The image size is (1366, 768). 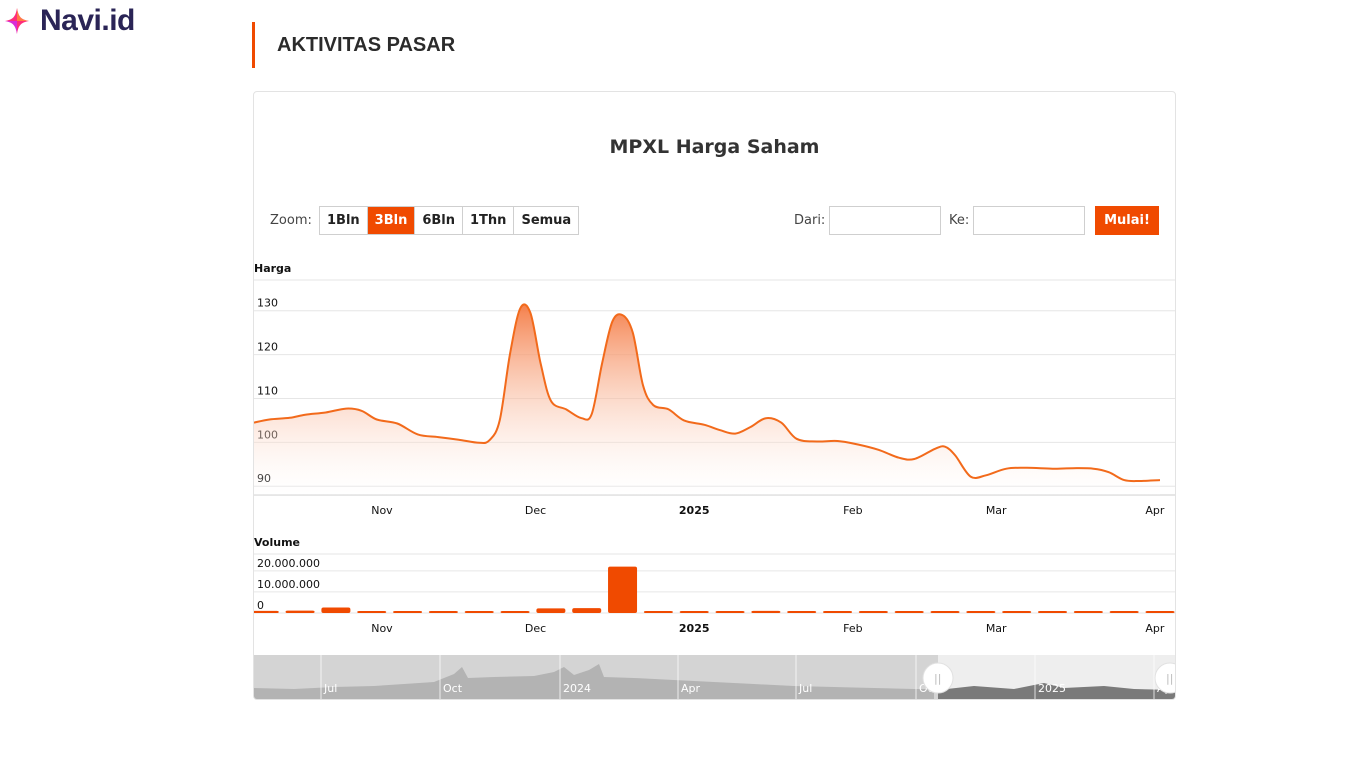 What do you see at coordinates (288, 563) in the screenshot?
I see `volume-y-tick-label: 20.000.000` at bounding box center [288, 563].